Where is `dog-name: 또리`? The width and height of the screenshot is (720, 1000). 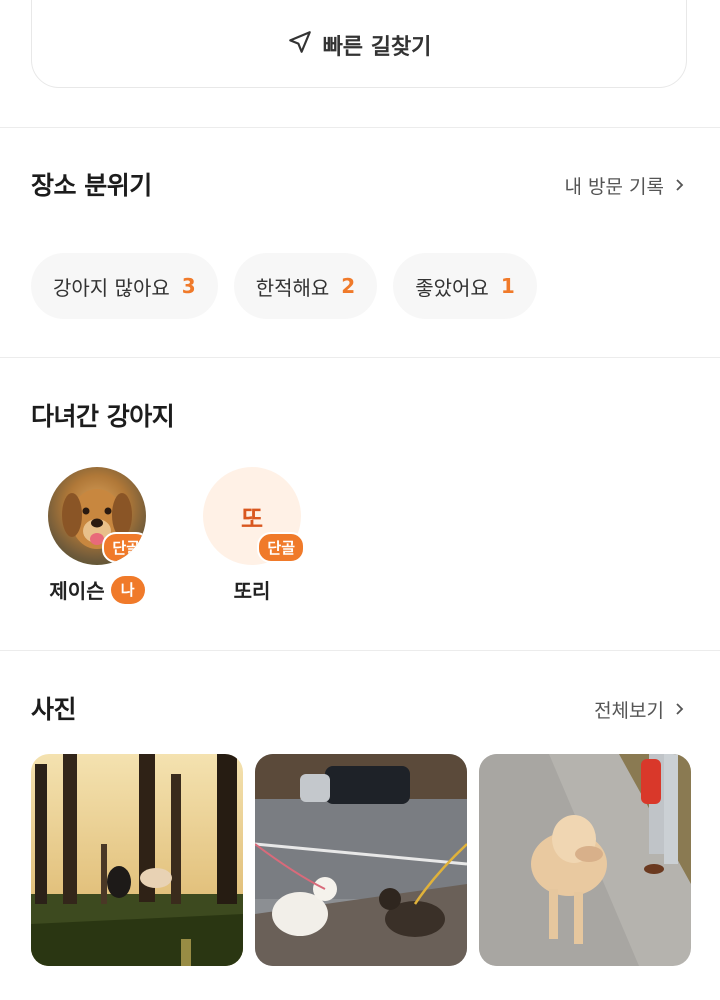 dog-name: 또리 is located at coordinates (252, 591).